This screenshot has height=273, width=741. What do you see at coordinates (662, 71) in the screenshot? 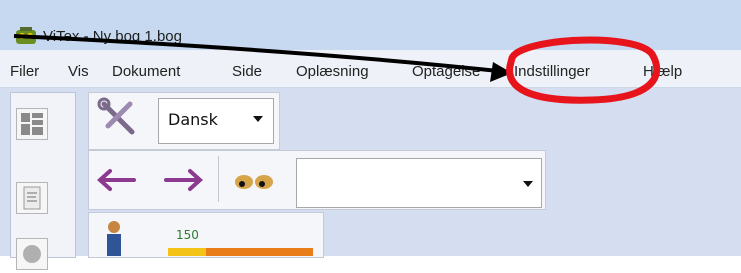
I see `menu-item-hjaelp: Hjælp` at bounding box center [662, 71].